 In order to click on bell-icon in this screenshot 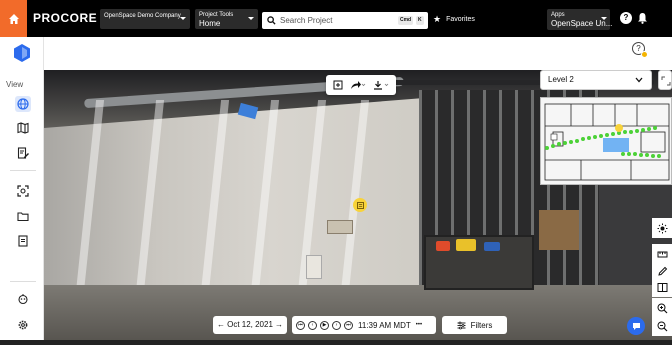, I will do `click(642, 18)`.